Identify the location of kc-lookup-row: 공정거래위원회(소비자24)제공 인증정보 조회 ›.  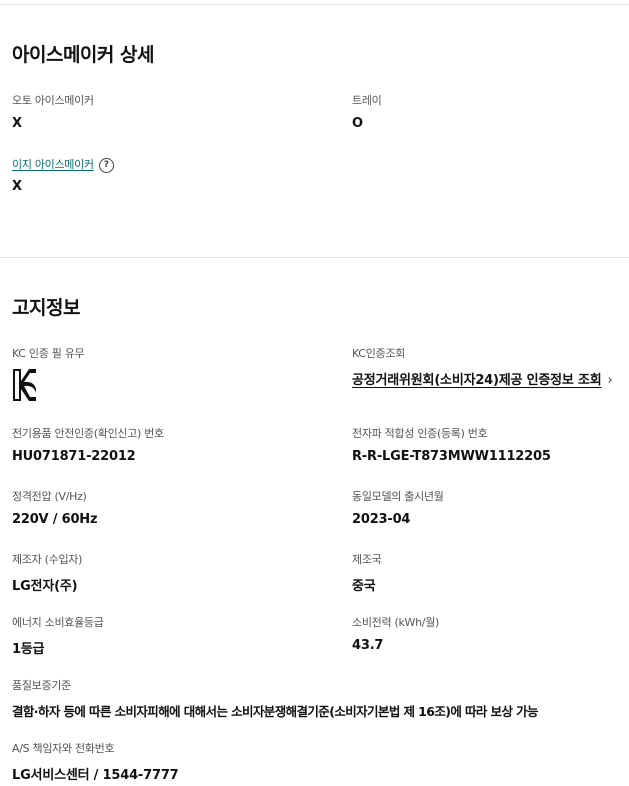
(482, 378).